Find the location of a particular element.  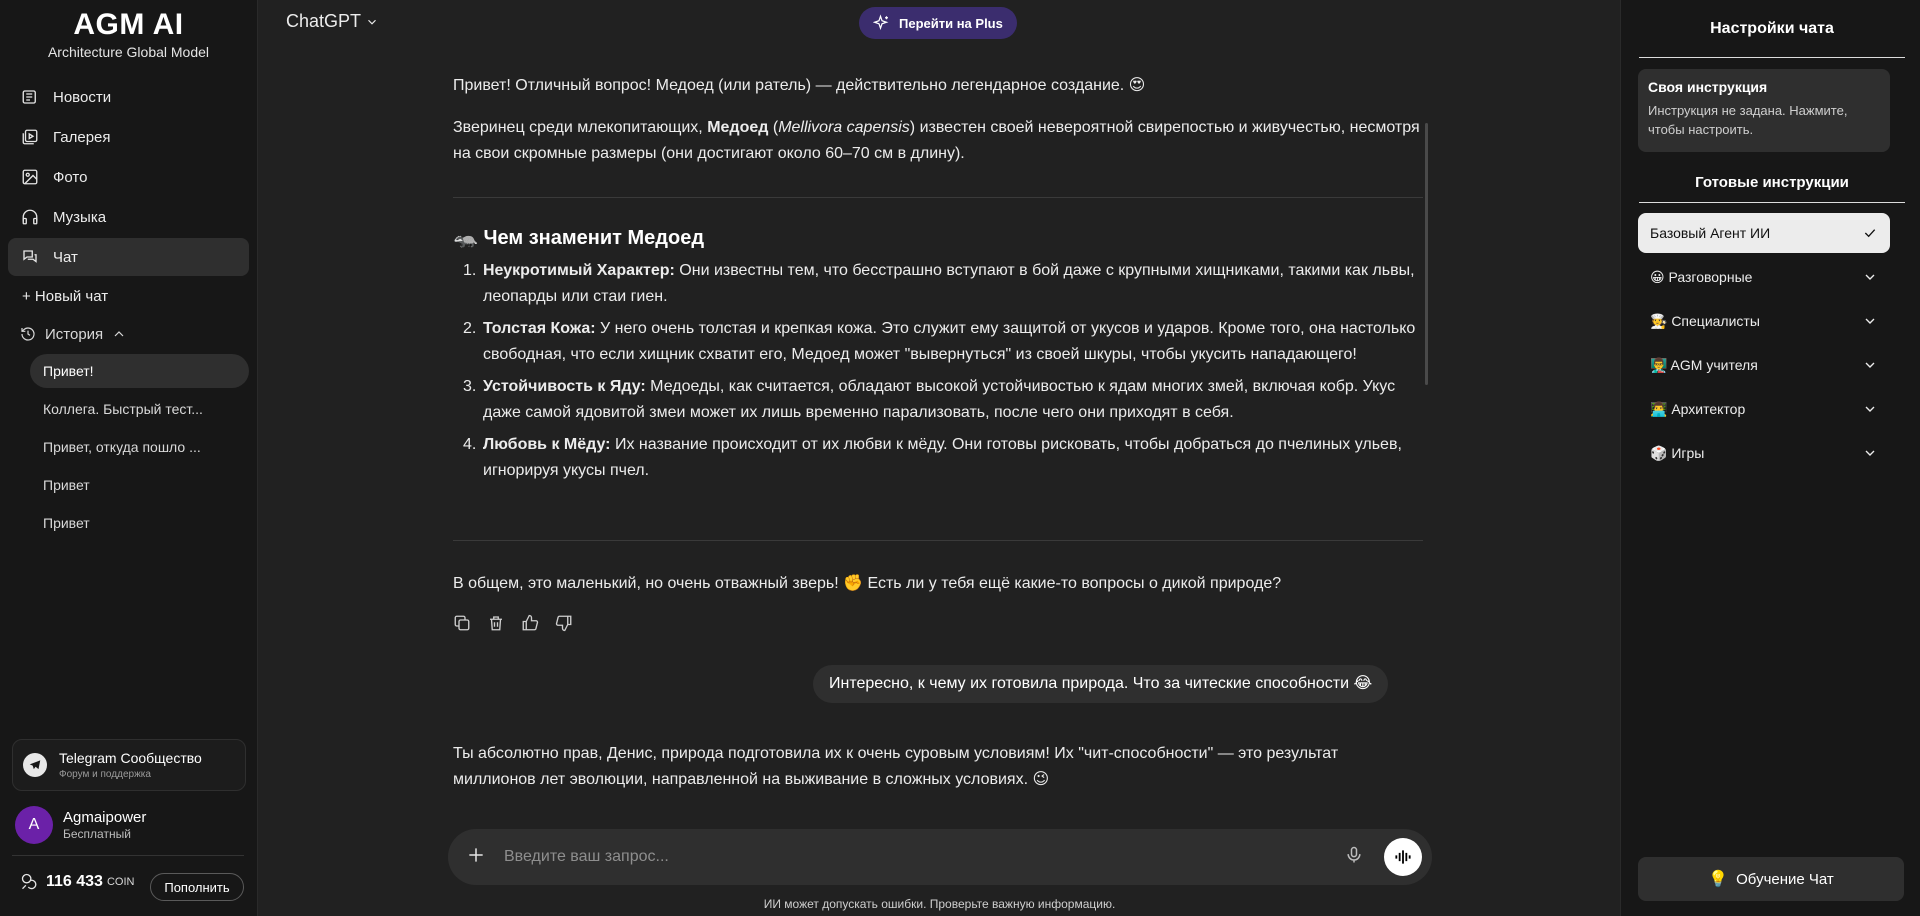

history-item: Привет! is located at coordinates (139, 371).